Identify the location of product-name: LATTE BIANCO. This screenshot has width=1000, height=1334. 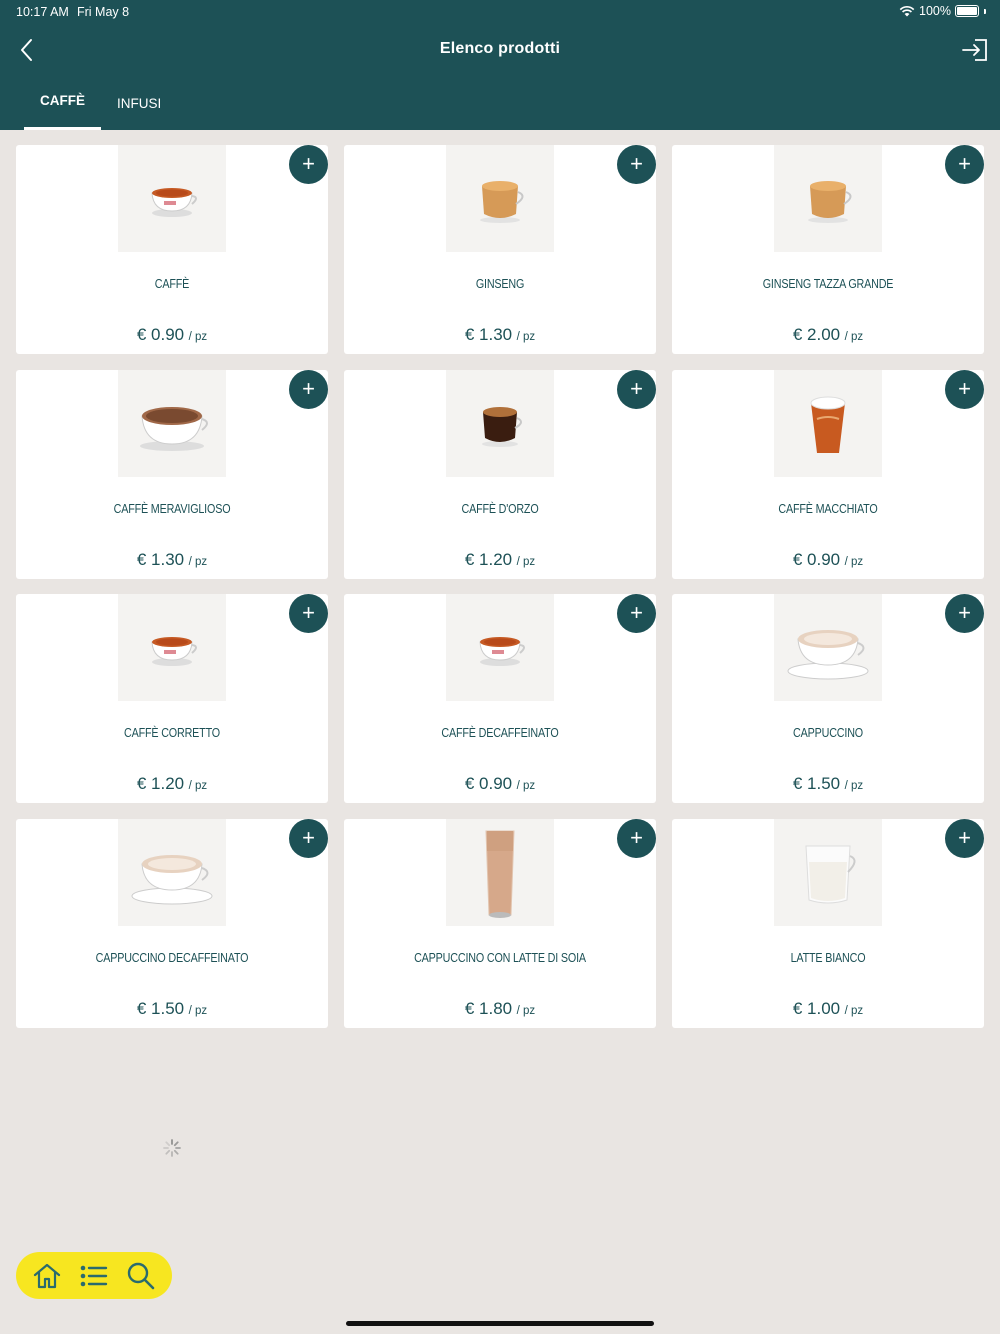
(828, 958).